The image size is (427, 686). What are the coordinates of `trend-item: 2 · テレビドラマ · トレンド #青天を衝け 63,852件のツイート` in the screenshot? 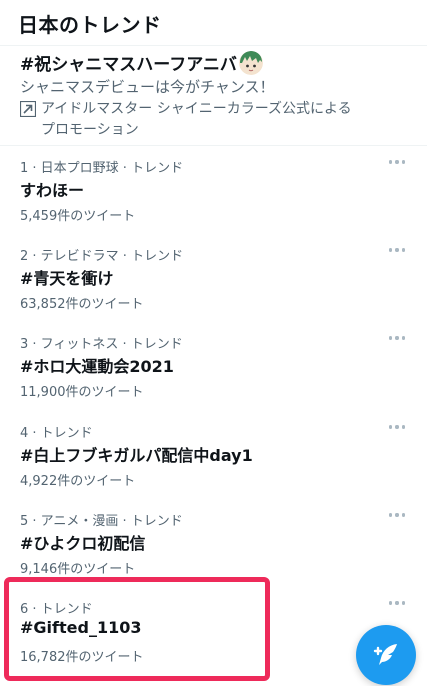 It's located at (213, 289).